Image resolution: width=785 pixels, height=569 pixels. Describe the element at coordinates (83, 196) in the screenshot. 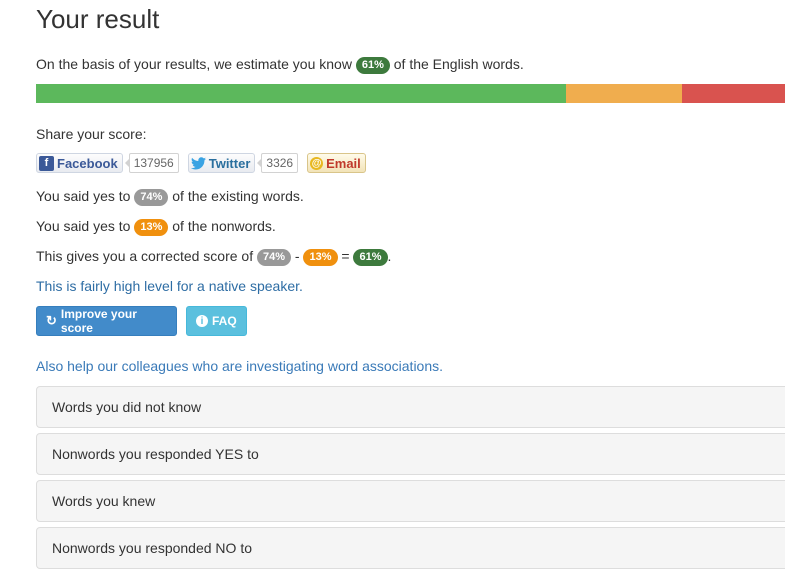

I see `yes-words-prefix: You said yes to` at that location.